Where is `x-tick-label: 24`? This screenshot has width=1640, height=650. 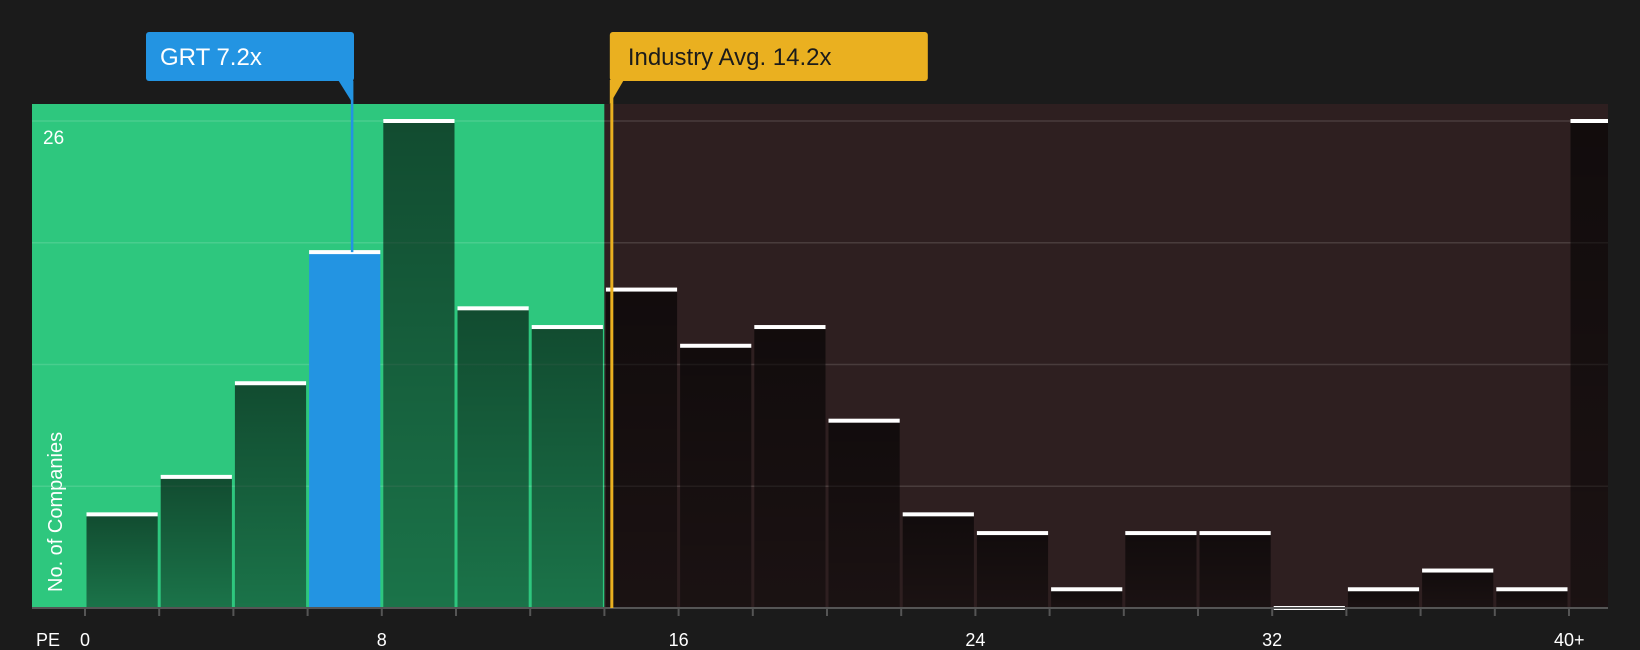
x-tick-label: 24 is located at coordinates (975, 640).